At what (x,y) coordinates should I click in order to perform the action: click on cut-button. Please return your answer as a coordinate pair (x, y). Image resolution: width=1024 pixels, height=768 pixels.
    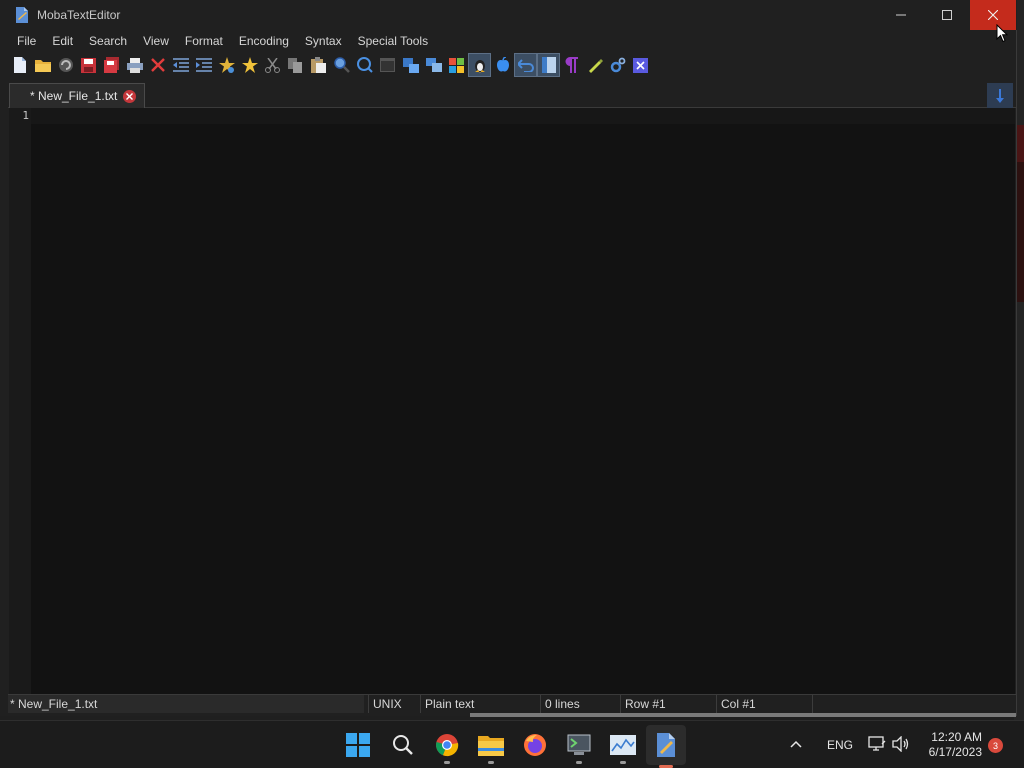
    Looking at the image, I should click on (272, 65).